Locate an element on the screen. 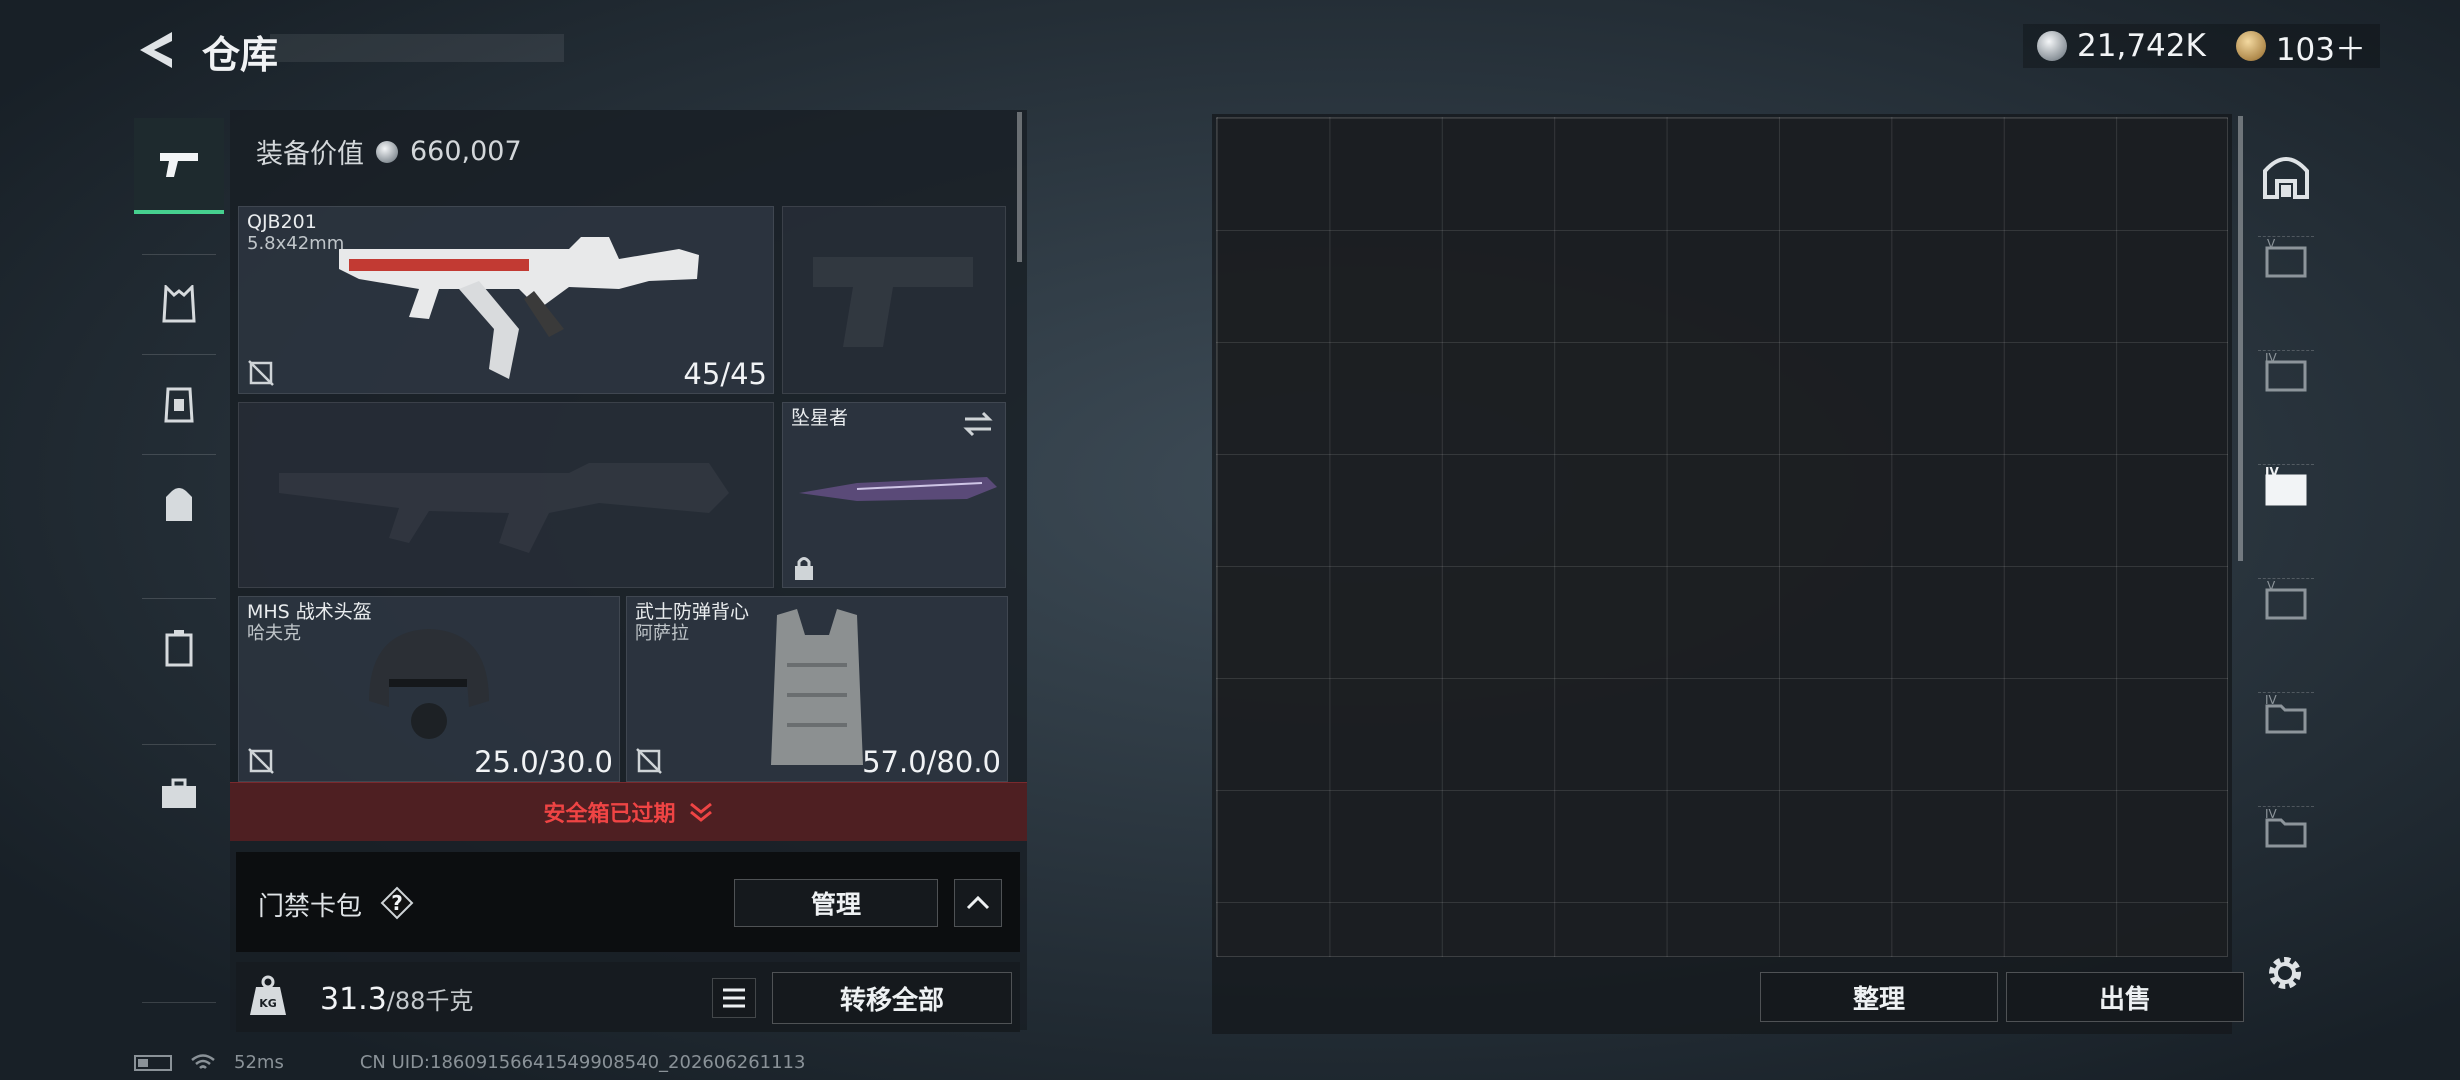 Image resolution: width=2460 pixels, height=1080 pixels. vault-tab-6: IV is located at coordinates (2286, 829).